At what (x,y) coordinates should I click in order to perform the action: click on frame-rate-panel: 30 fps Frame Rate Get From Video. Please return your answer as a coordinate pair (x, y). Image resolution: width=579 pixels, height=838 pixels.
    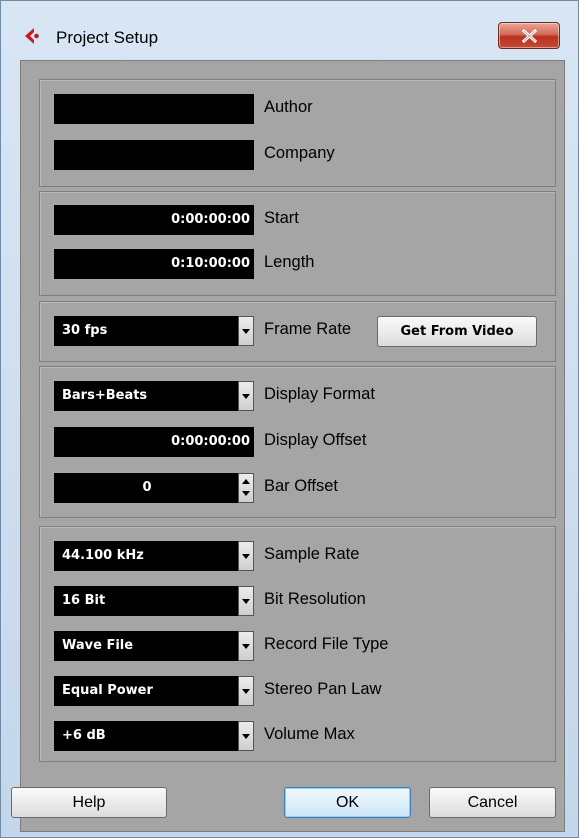
    Looking at the image, I should click on (297, 331).